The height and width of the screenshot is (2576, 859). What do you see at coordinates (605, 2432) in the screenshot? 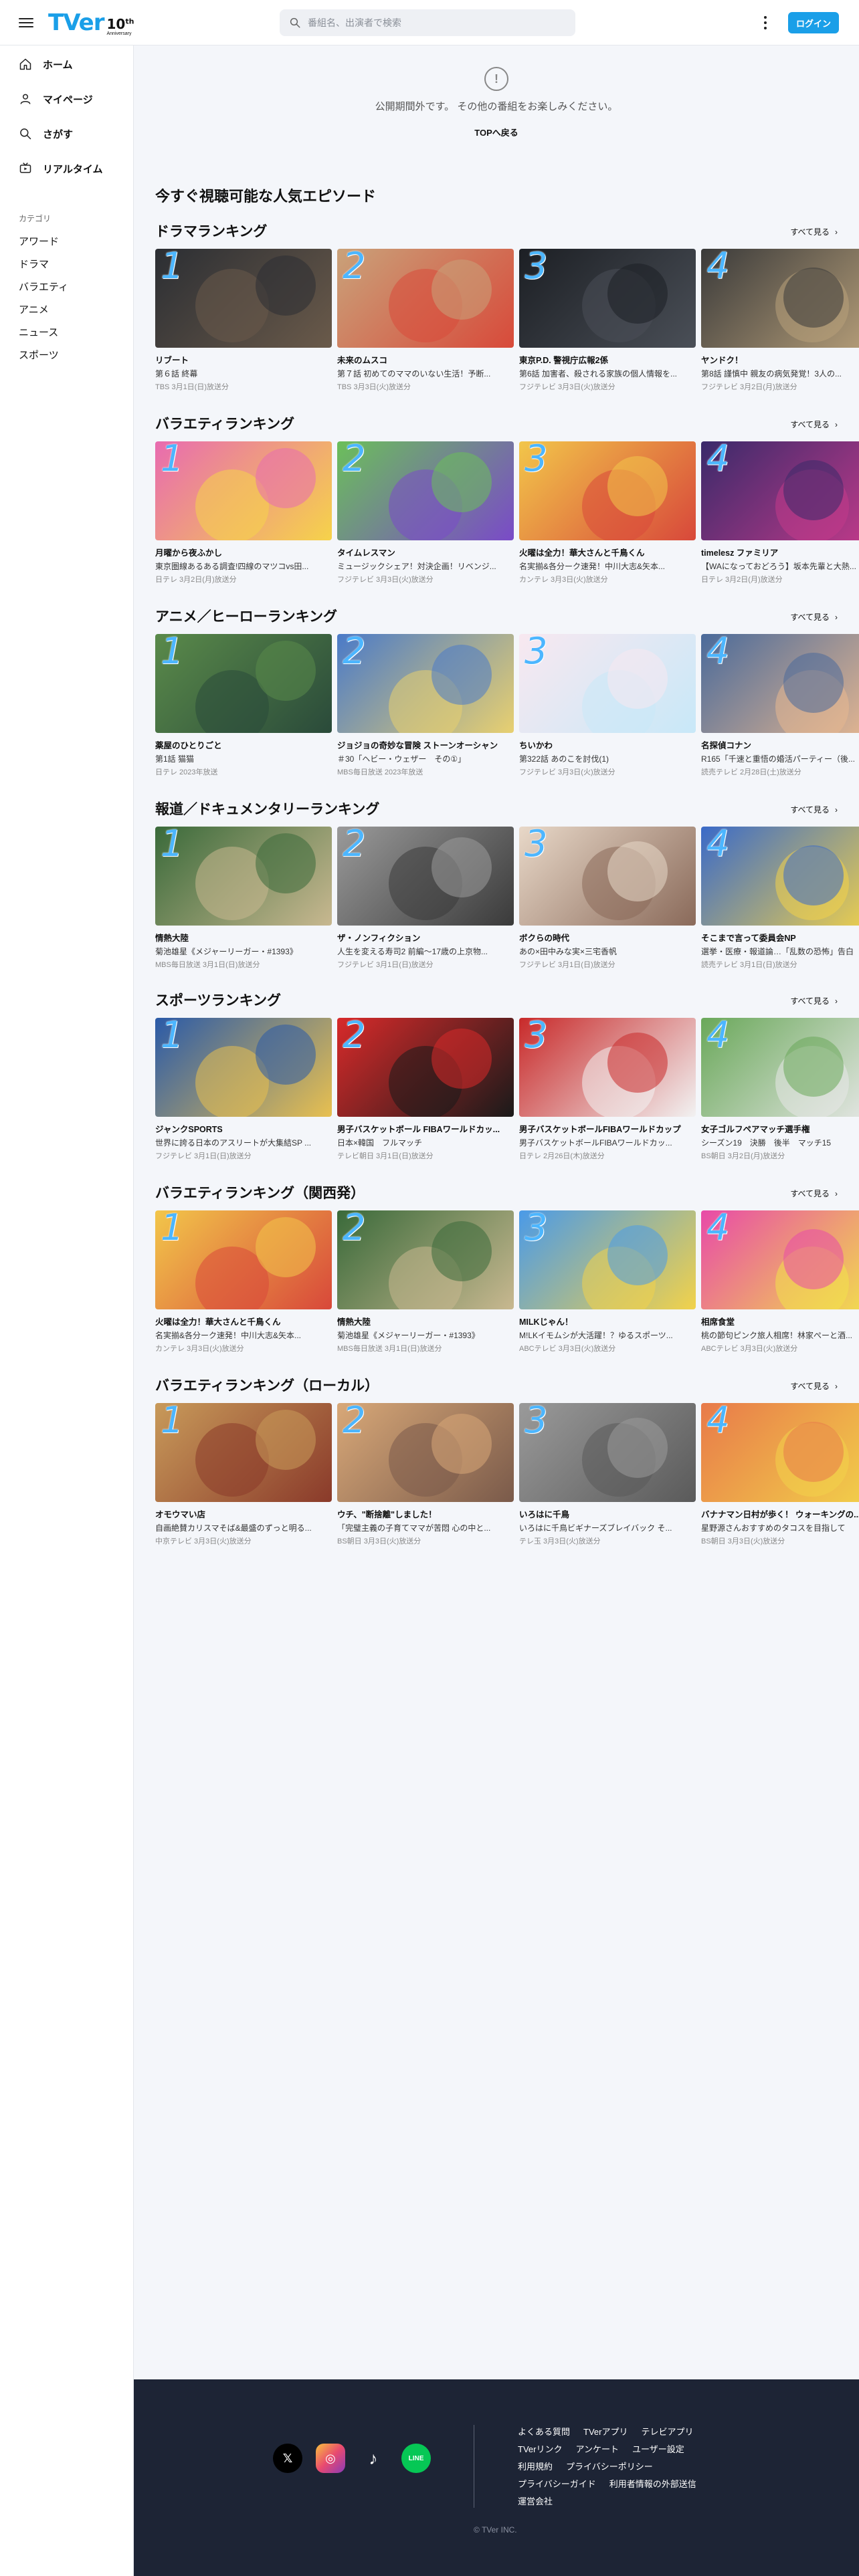
I see `footer-link-app: TVerアプリ` at bounding box center [605, 2432].